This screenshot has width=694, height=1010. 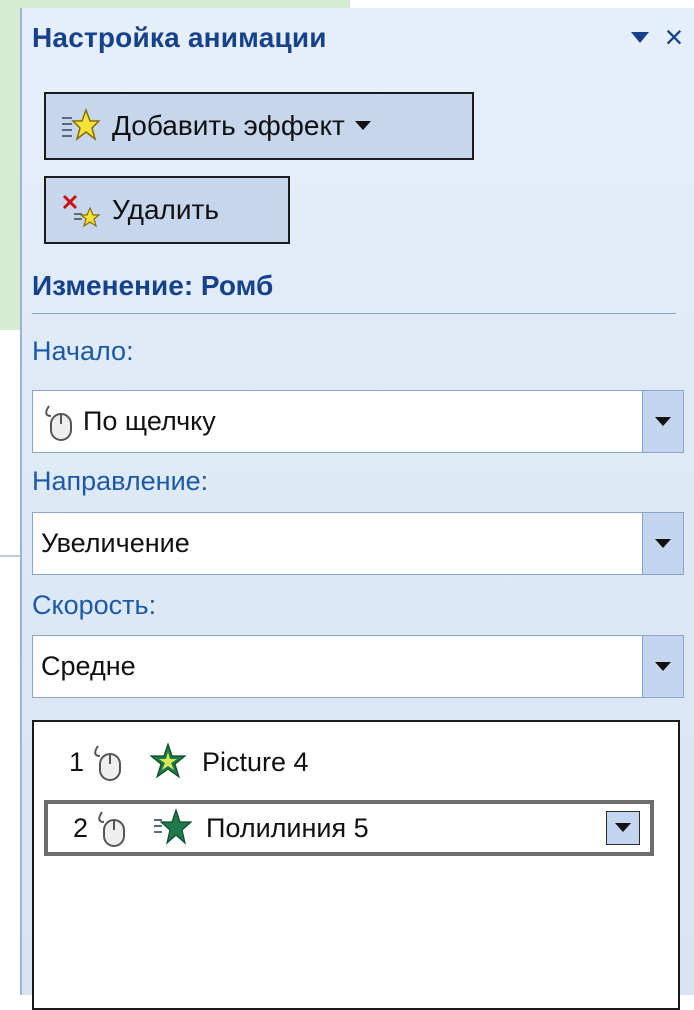 What do you see at coordinates (228, 125) in the screenshot?
I see `add-effect-label: Добавить эффект` at bounding box center [228, 125].